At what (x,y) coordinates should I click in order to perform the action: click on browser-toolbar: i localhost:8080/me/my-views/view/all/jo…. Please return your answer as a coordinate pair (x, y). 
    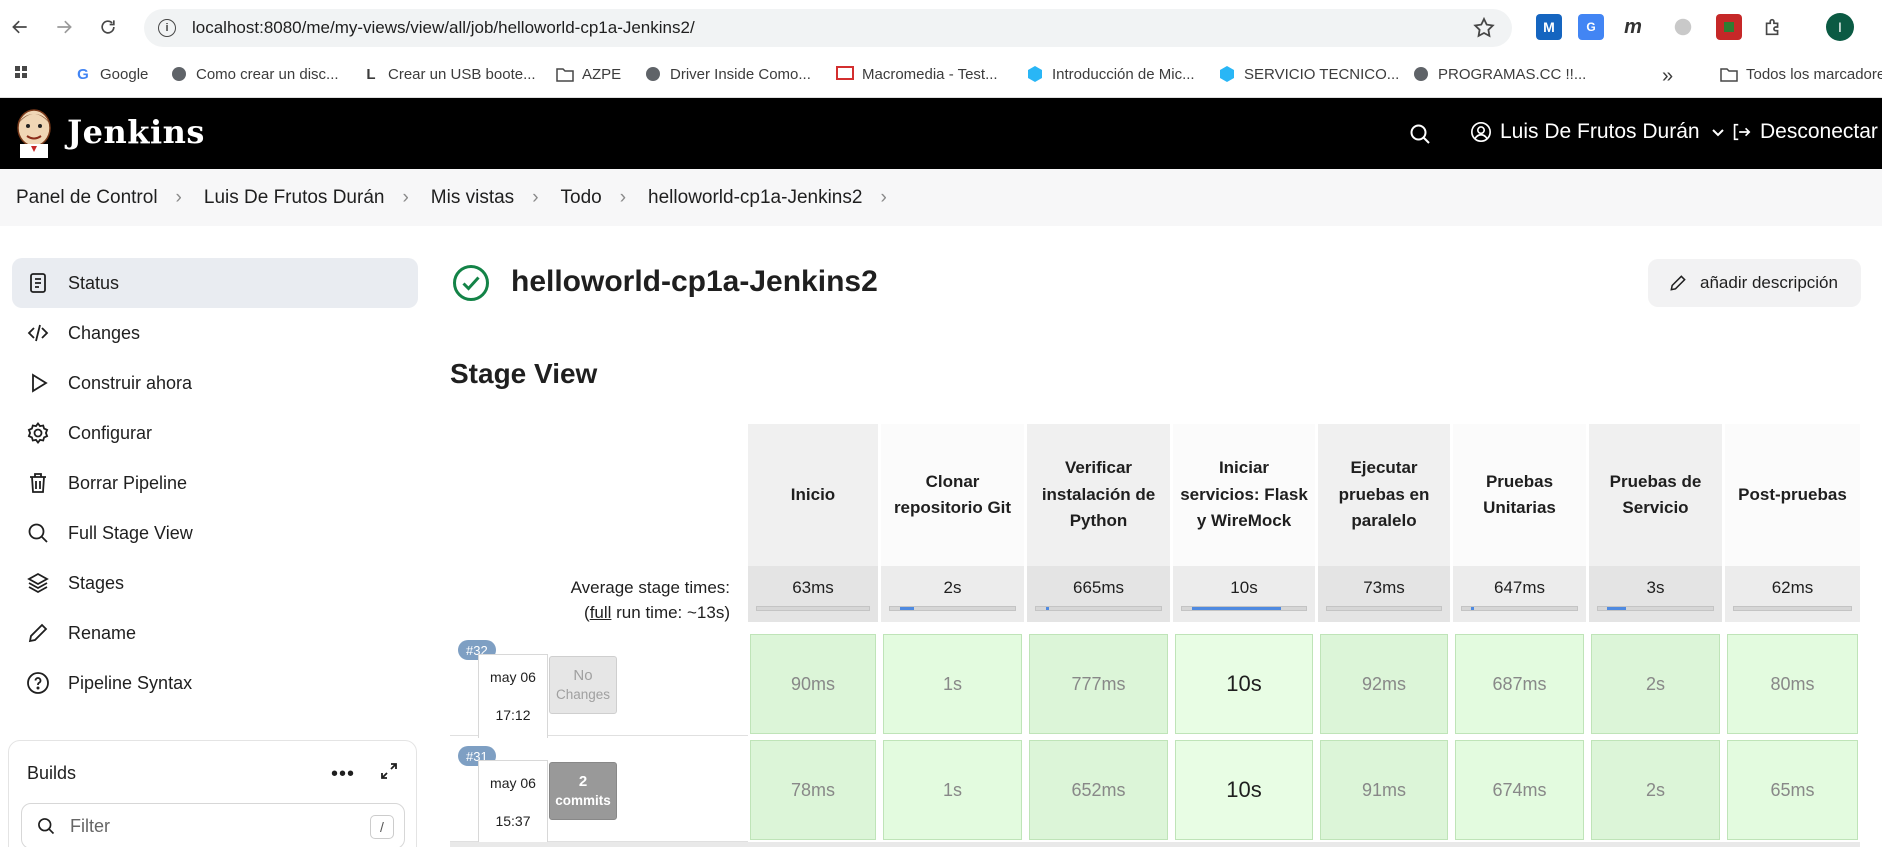
    Looking at the image, I should click on (941, 27).